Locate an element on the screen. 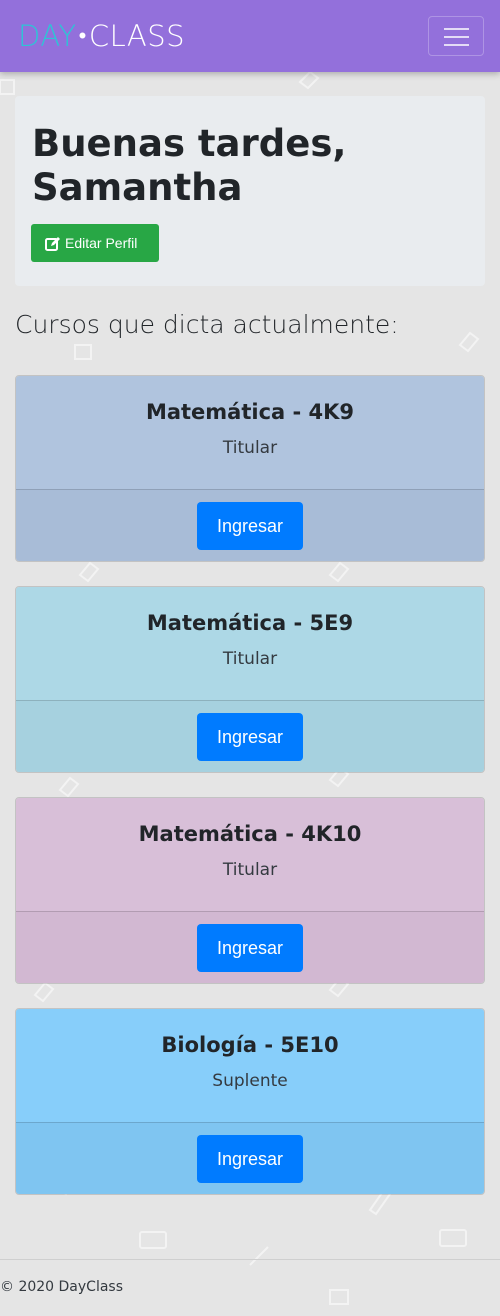 This screenshot has width=500, height=1316. course-card: Matemática - 5E9 Titular Ingresar is located at coordinates (250, 679).